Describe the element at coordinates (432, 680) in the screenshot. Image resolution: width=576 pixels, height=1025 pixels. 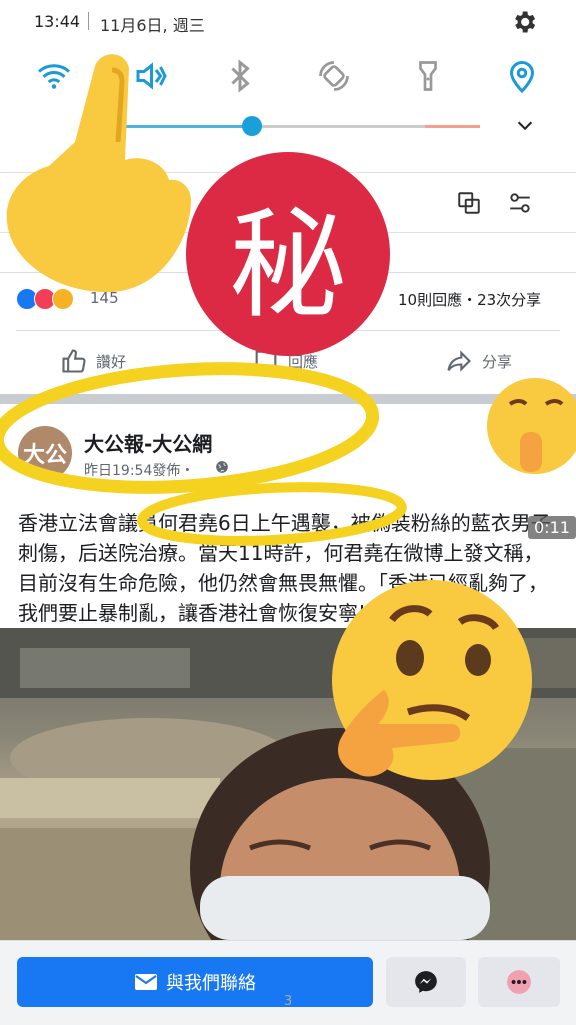
I see `thinking-face-emoji` at that location.